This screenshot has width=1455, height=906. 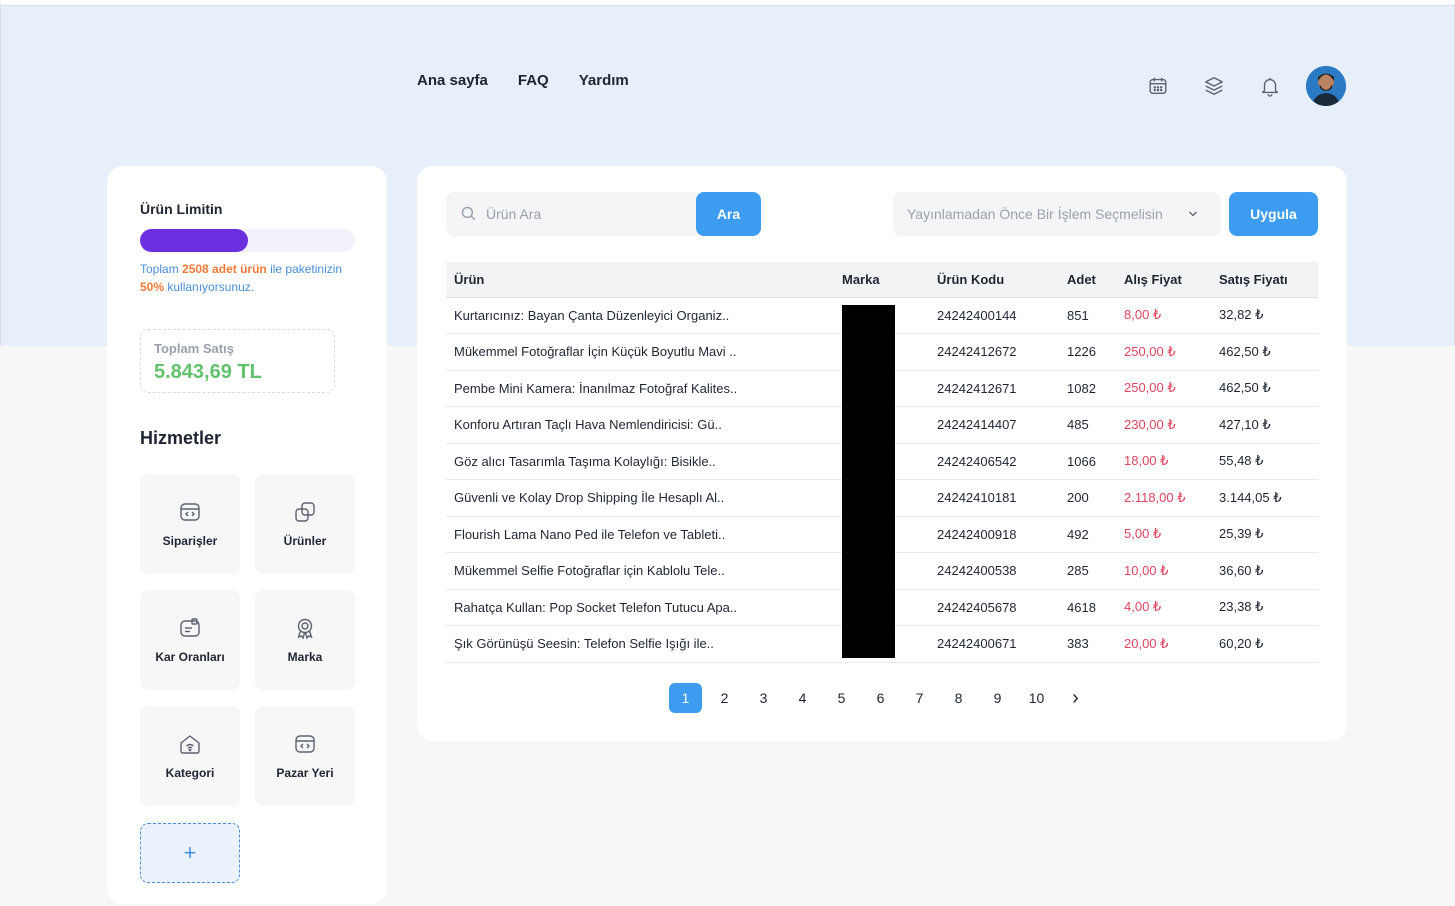 I want to click on product-code-cell: 24242412671, so click(x=994, y=388).